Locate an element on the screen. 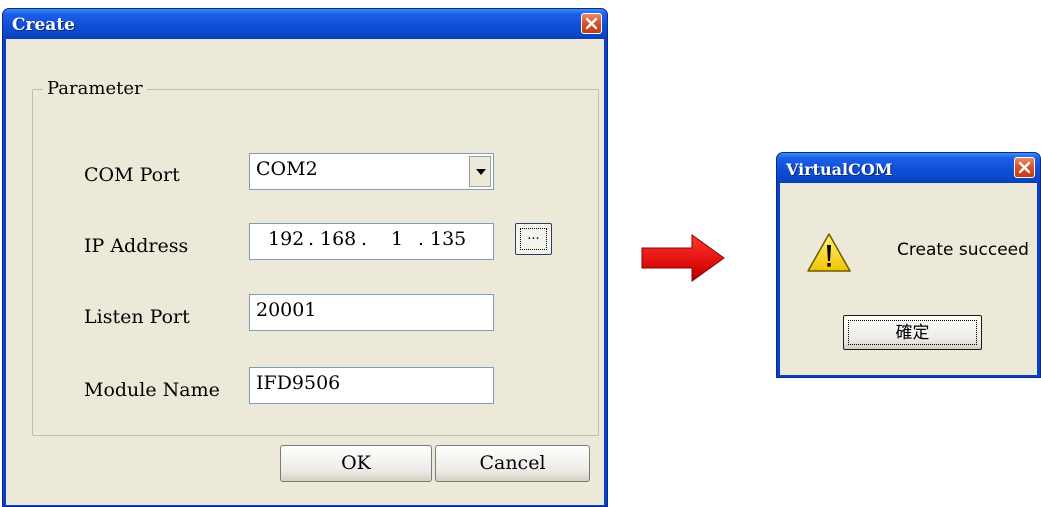 The height and width of the screenshot is (507, 1041). confirm-label: 確定 is located at coordinates (912, 332).